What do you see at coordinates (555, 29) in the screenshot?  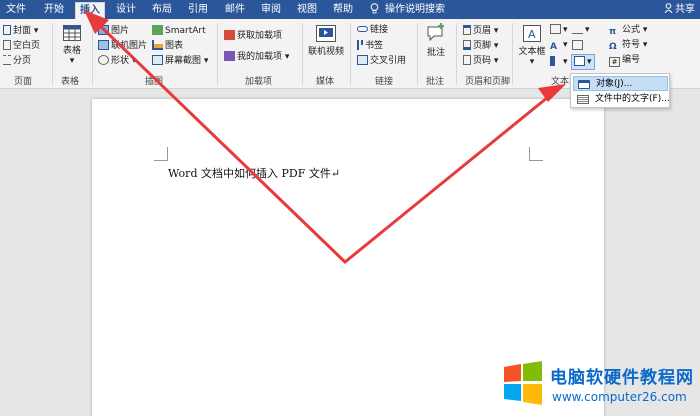 I see `quick-parts-icon` at bounding box center [555, 29].